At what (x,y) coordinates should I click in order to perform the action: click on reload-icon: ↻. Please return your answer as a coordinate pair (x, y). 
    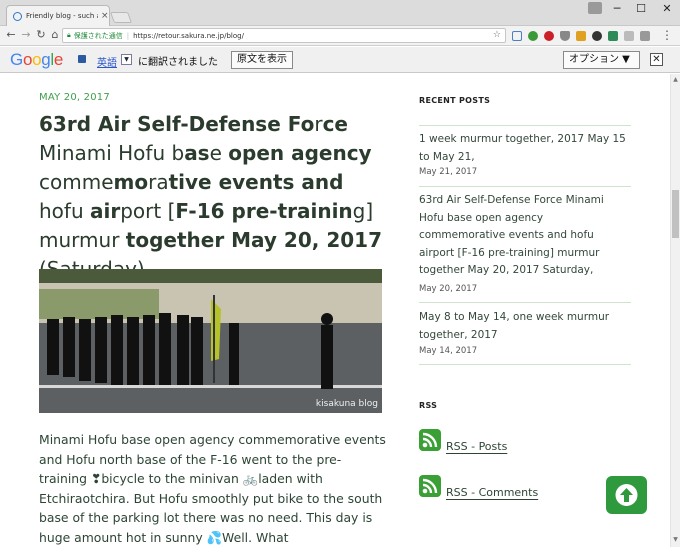
    Looking at the image, I should click on (41, 35).